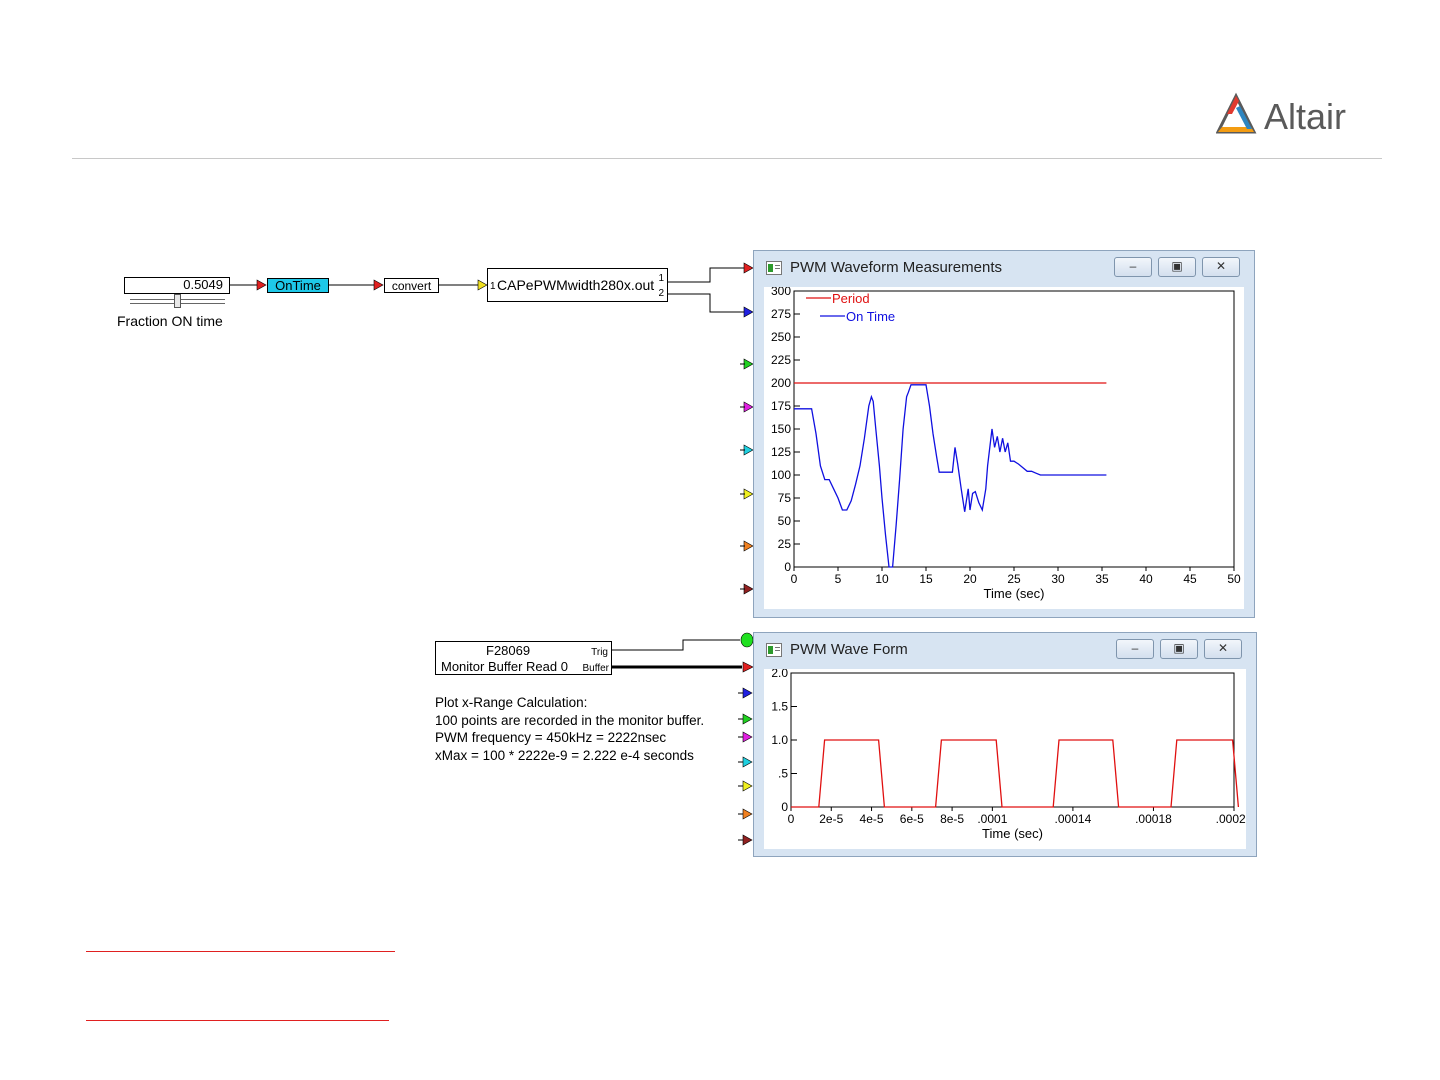 This screenshot has height=1080, width=1440. I want to click on convert-label: convert, so click(411, 286).